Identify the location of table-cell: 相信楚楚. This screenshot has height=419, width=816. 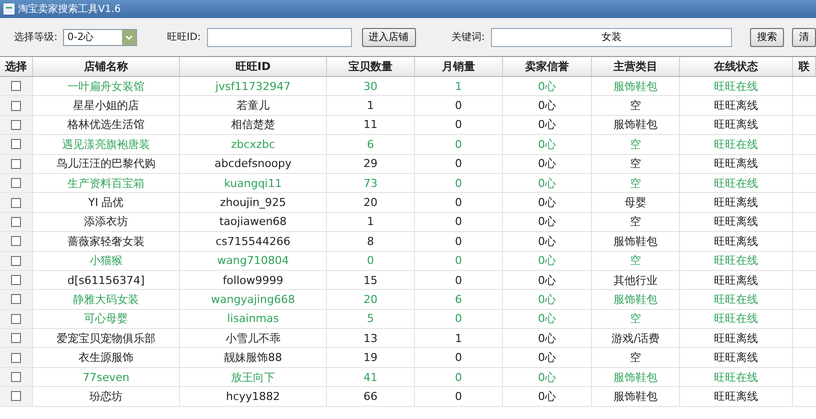
(253, 125).